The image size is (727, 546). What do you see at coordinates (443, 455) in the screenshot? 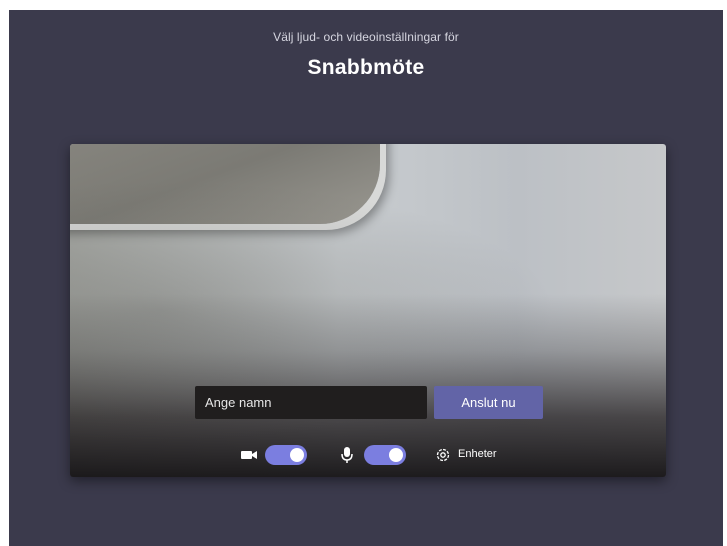
I see `gear-icon` at bounding box center [443, 455].